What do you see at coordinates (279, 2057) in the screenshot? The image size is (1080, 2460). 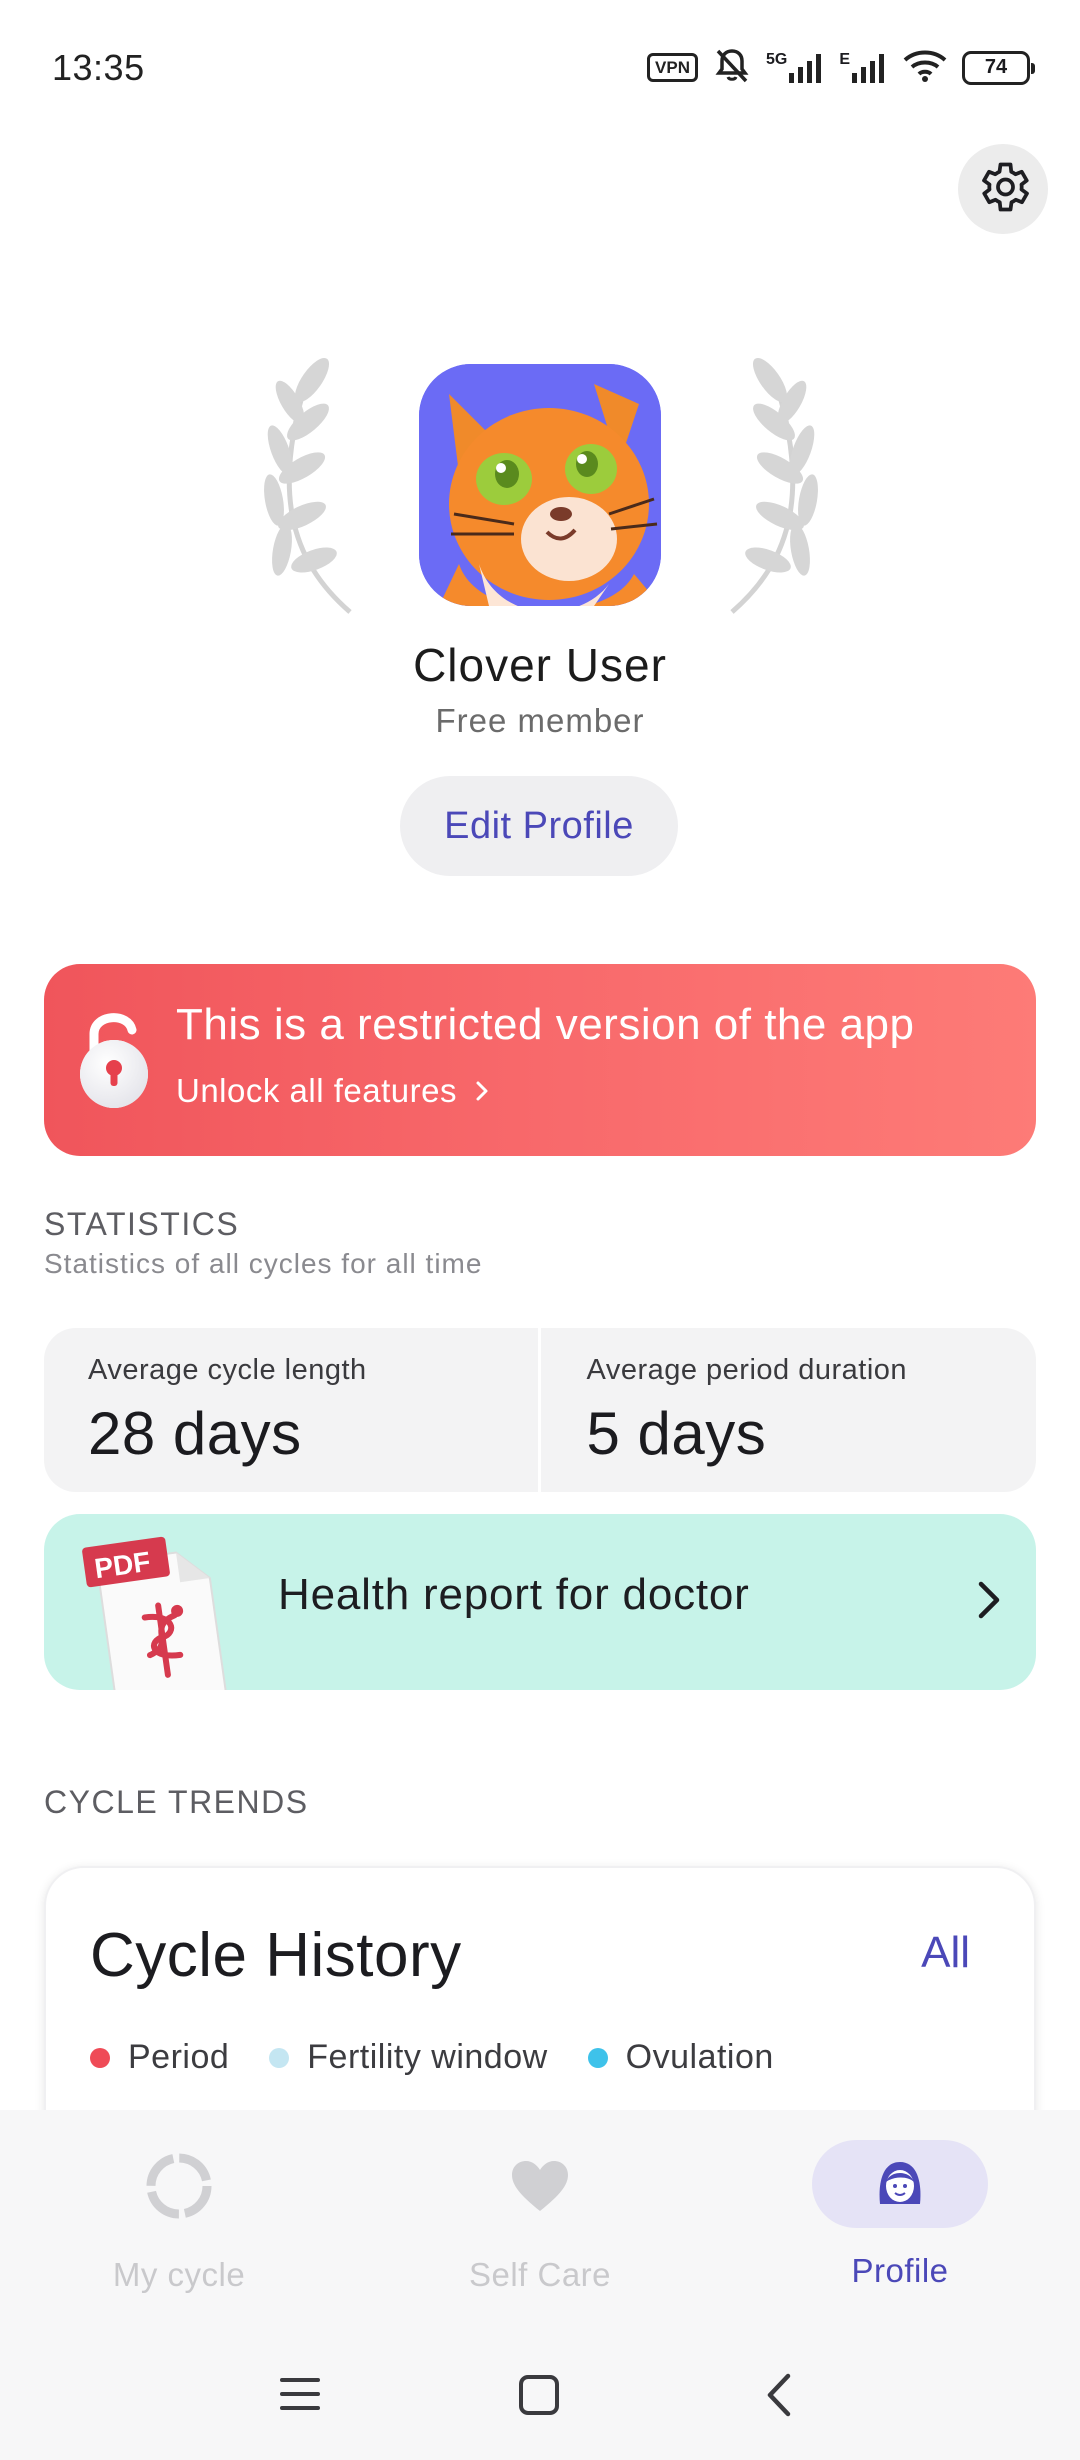 I see `fertility-dot-icon` at bounding box center [279, 2057].